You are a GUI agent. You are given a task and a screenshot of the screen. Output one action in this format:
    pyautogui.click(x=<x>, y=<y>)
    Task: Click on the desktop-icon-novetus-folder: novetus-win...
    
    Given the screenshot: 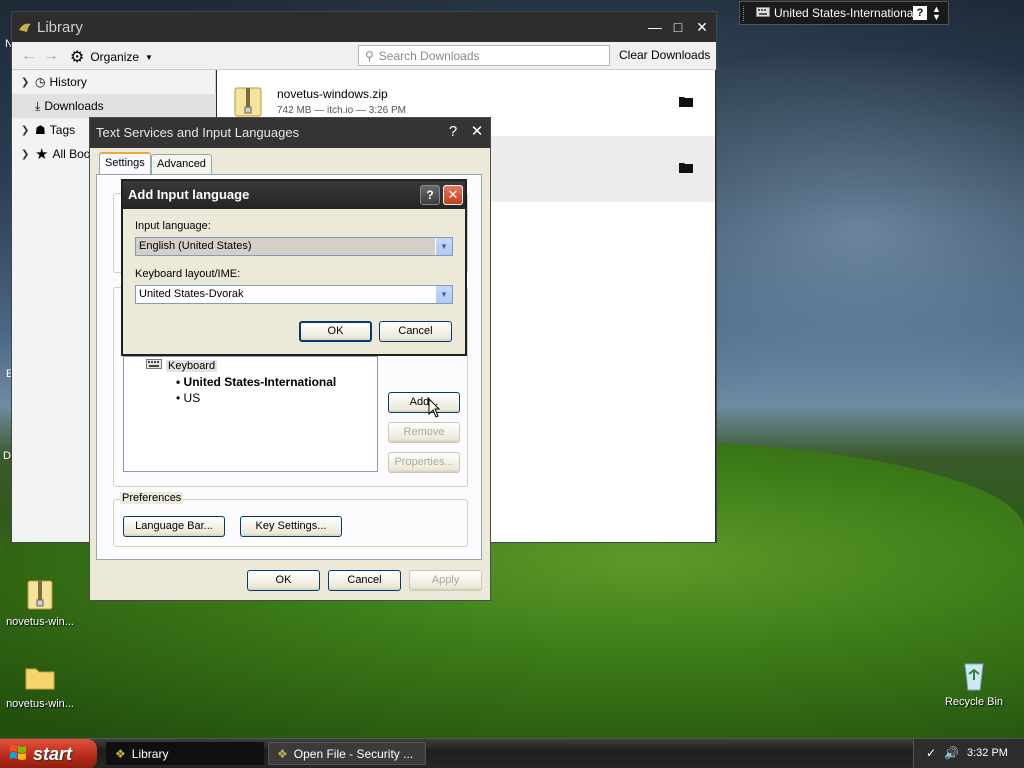 What is the action you would take?
    pyautogui.click(x=40, y=685)
    